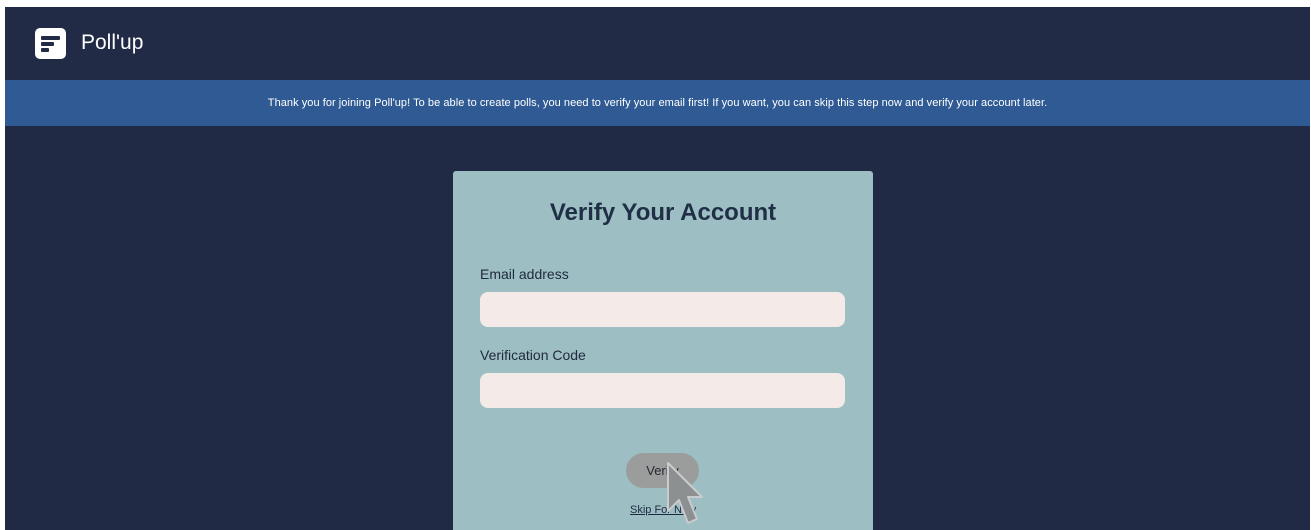 Image resolution: width=1311 pixels, height=530 pixels. I want to click on skip-for-now-link: Skip For Now, so click(663, 510).